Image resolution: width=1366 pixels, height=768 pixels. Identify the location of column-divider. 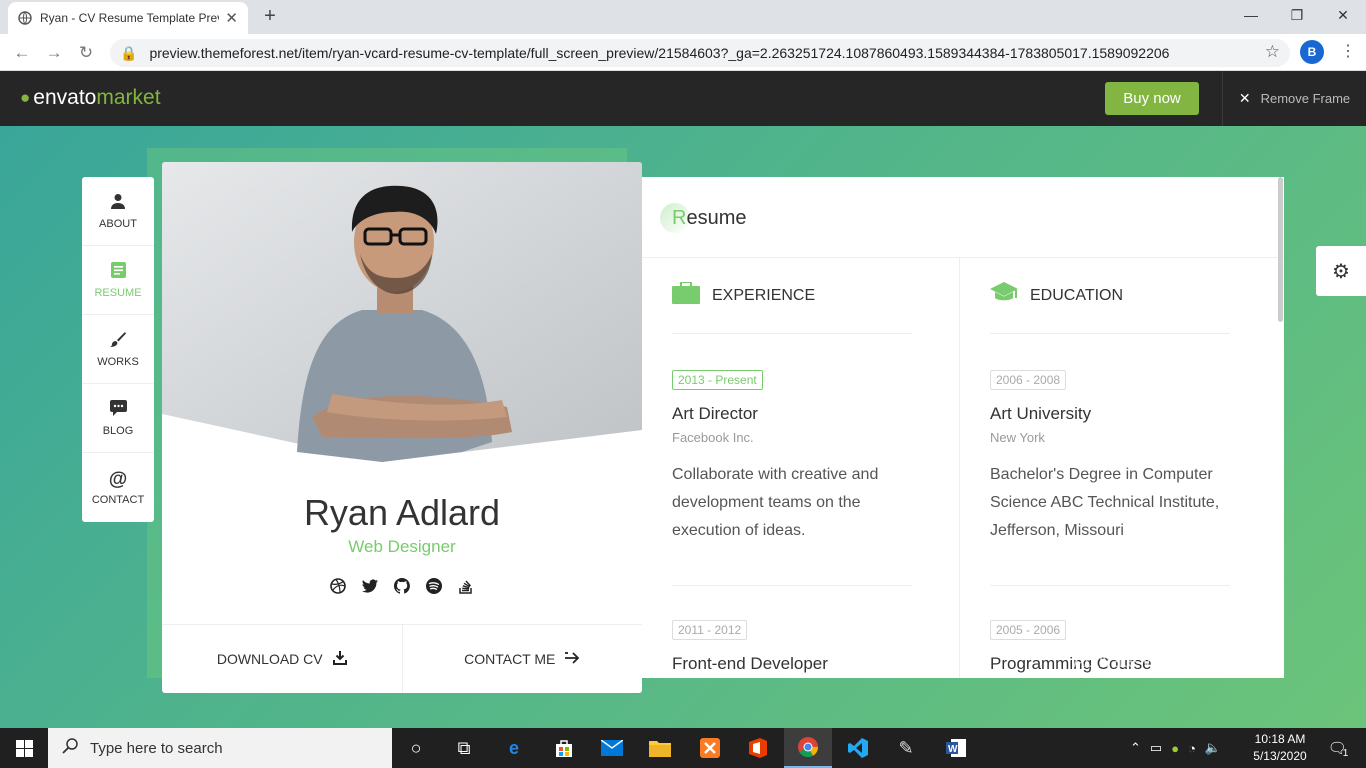
(959, 468).